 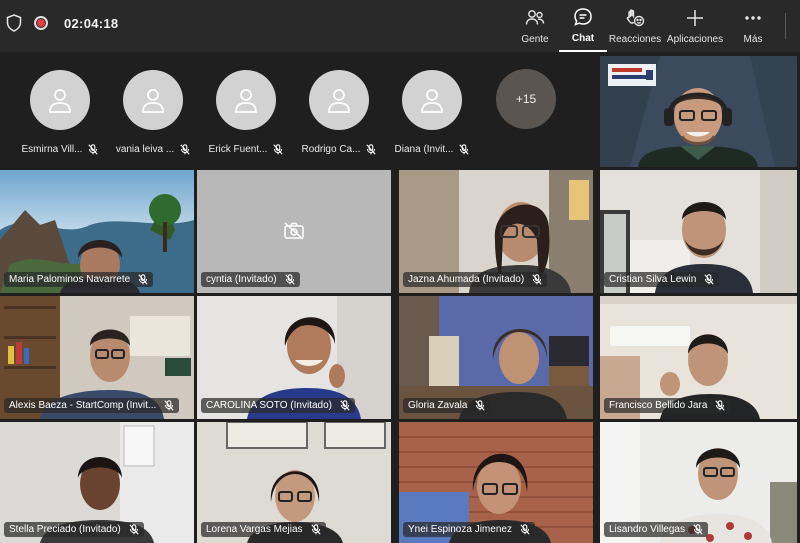 What do you see at coordinates (294, 482) in the screenshot?
I see `video-tile: Lorena Vargas Mejias` at bounding box center [294, 482].